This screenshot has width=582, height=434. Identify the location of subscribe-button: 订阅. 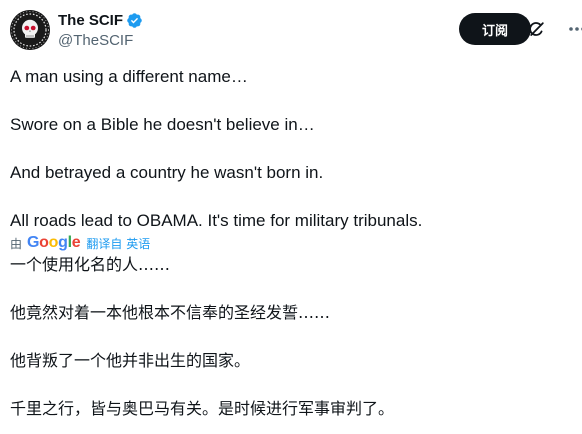
(495, 29).